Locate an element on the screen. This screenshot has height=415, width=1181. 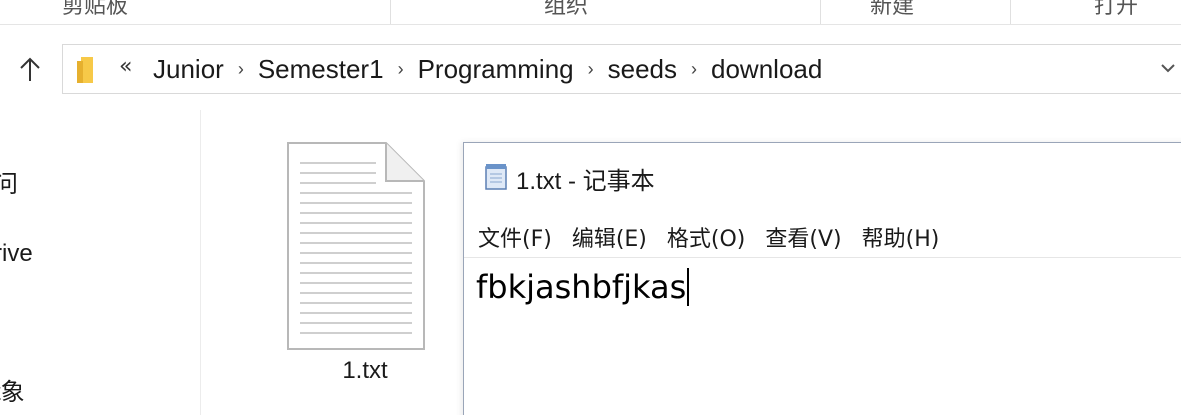
menu-file: 文件(F) is located at coordinates (515, 237).